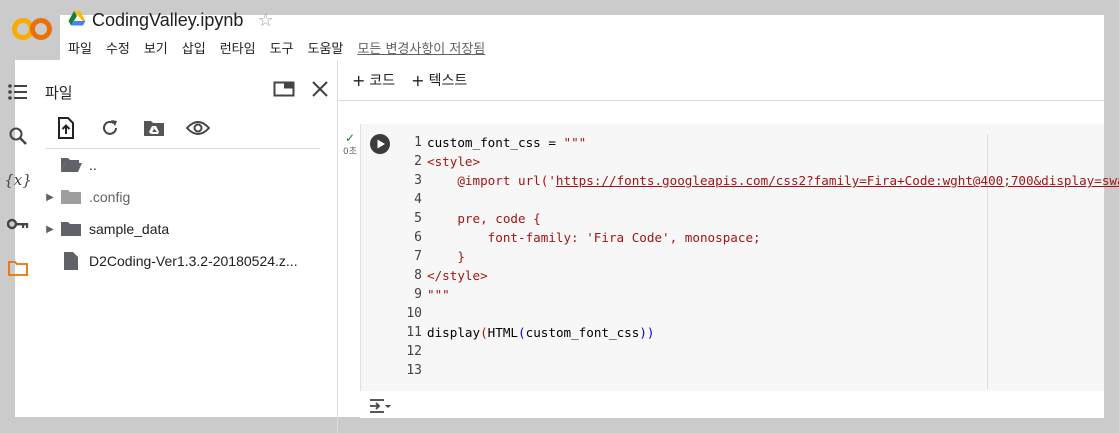  What do you see at coordinates (110, 197) in the screenshot?
I see `file-name: .config` at bounding box center [110, 197].